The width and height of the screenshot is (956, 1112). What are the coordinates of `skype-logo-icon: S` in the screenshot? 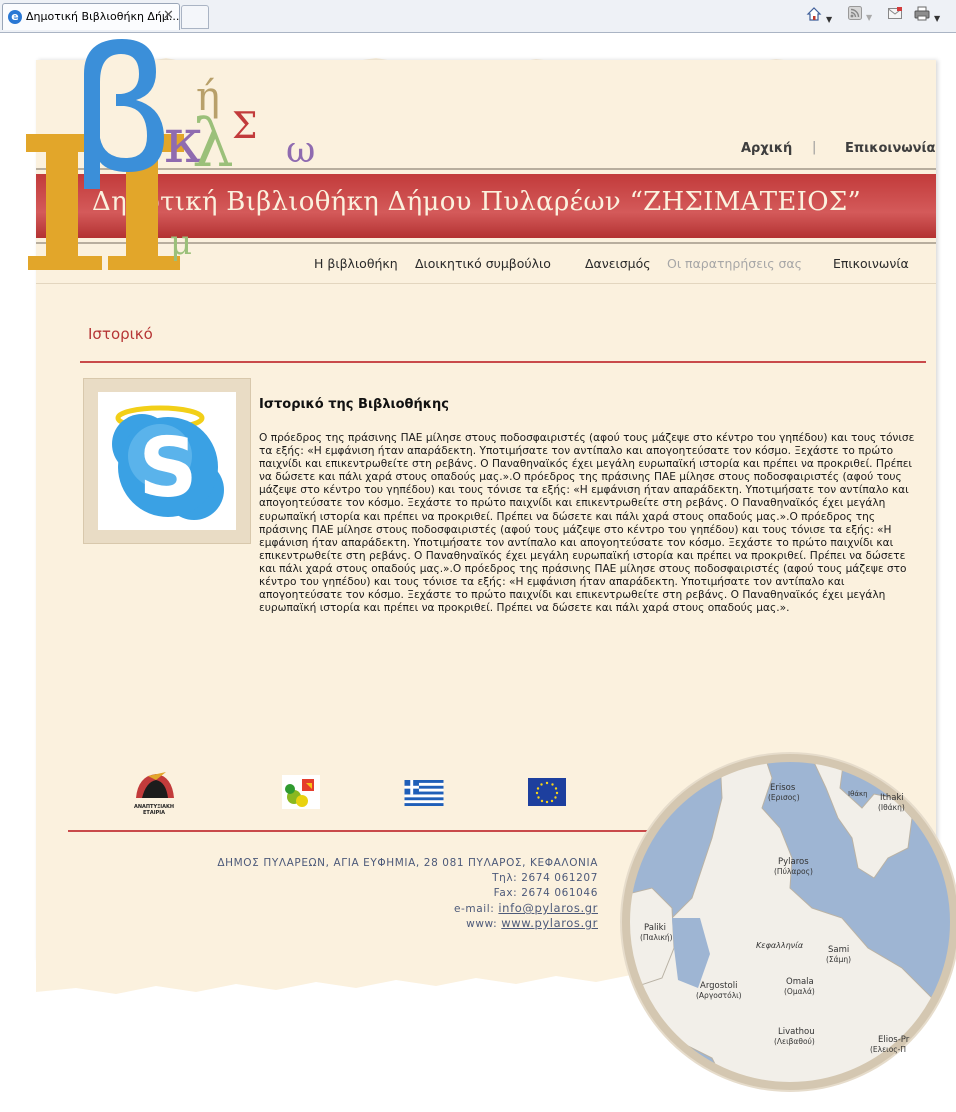 It's located at (168, 462).